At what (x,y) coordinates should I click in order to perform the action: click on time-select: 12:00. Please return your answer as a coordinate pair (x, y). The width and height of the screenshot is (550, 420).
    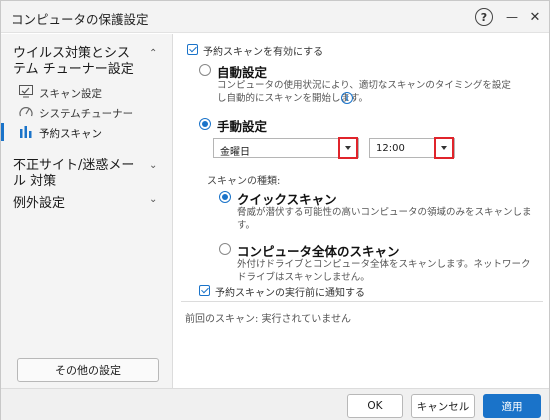
    Looking at the image, I should click on (412, 148).